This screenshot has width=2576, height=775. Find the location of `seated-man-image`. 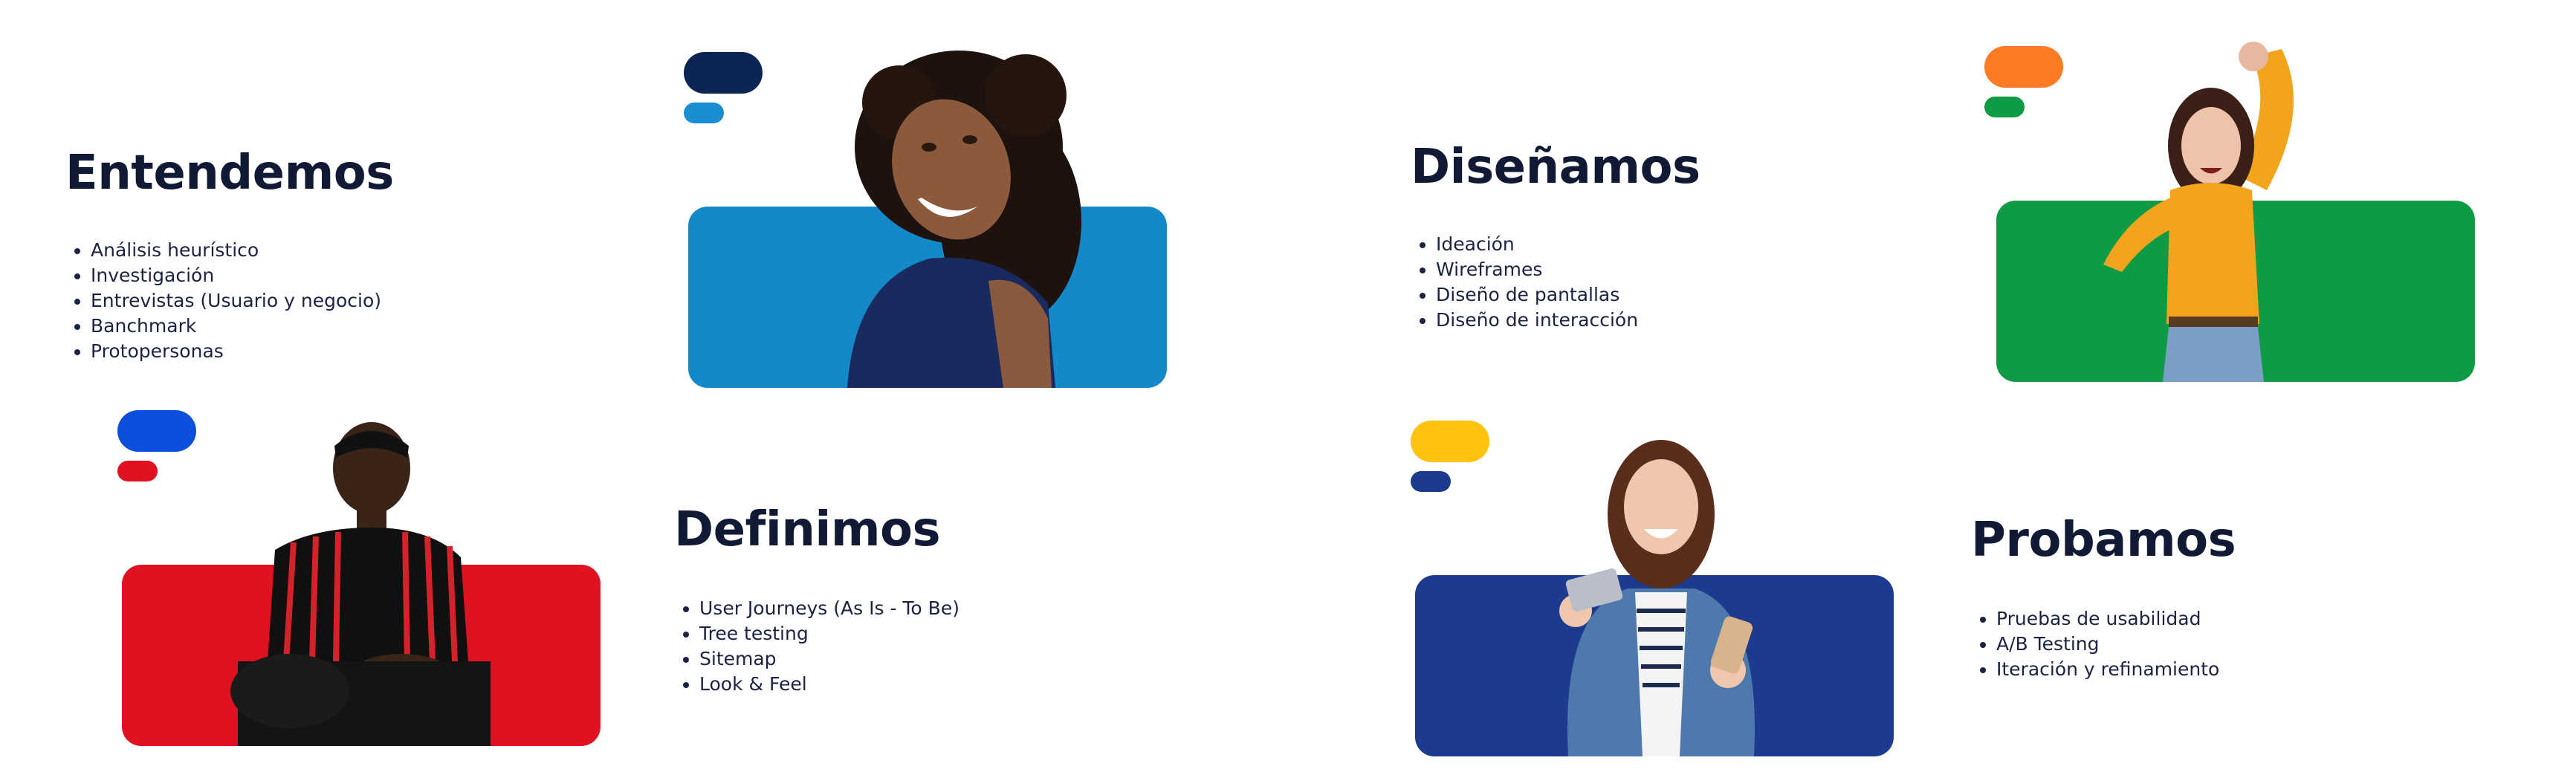

seated-man-image is located at coordinates (364, 581).